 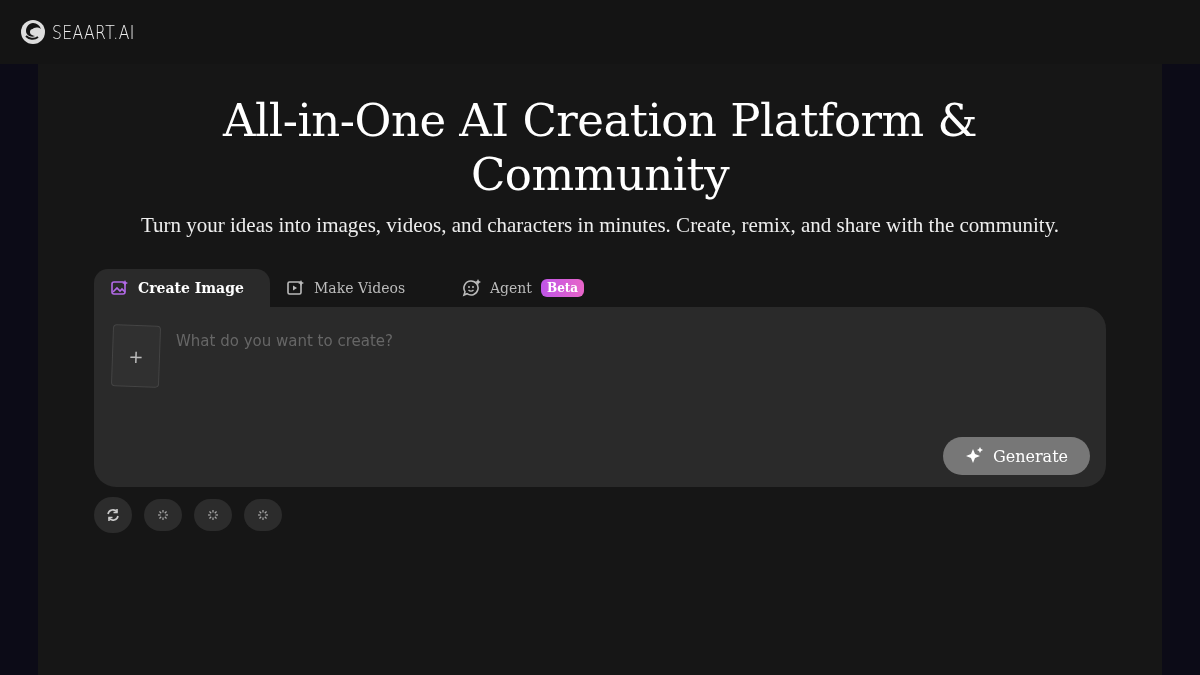 I want to click on beta-badge: Beta, so click(x=563, y=288).